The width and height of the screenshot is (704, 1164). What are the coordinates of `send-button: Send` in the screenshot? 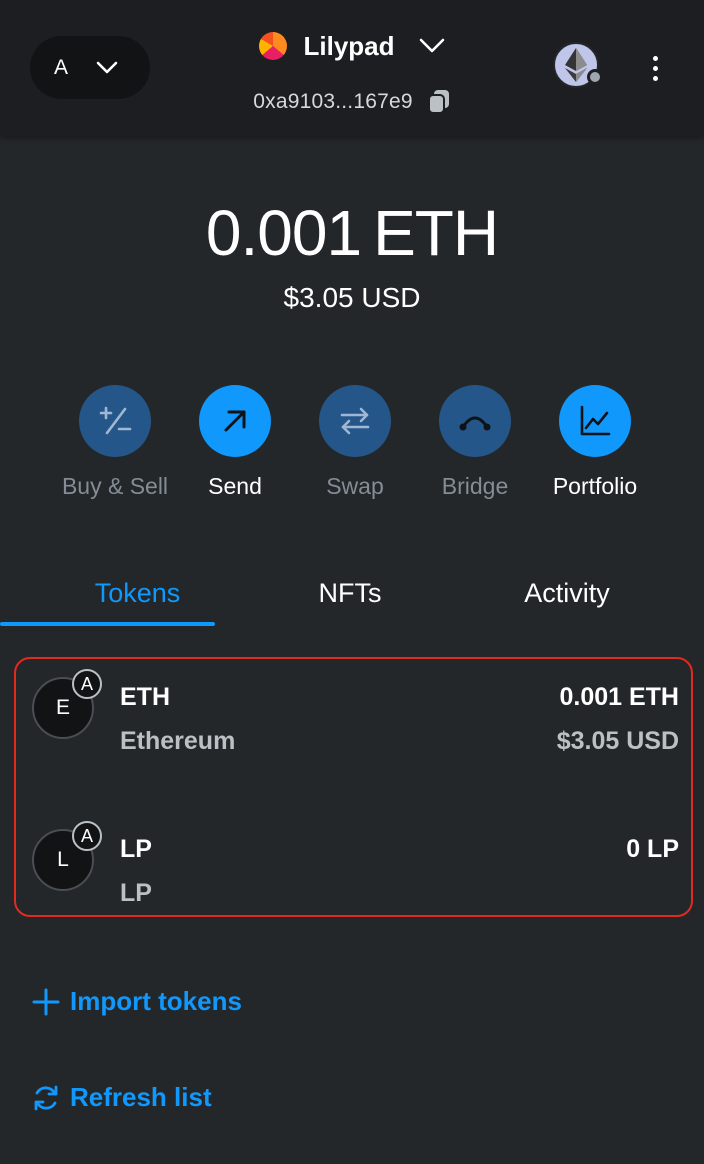 It's located at (235, 442).